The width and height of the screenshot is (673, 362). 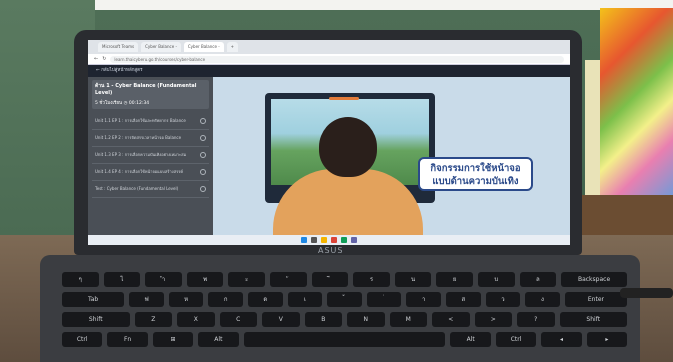 I want to click on keyboard-key: B, so click(x=323, y=319).